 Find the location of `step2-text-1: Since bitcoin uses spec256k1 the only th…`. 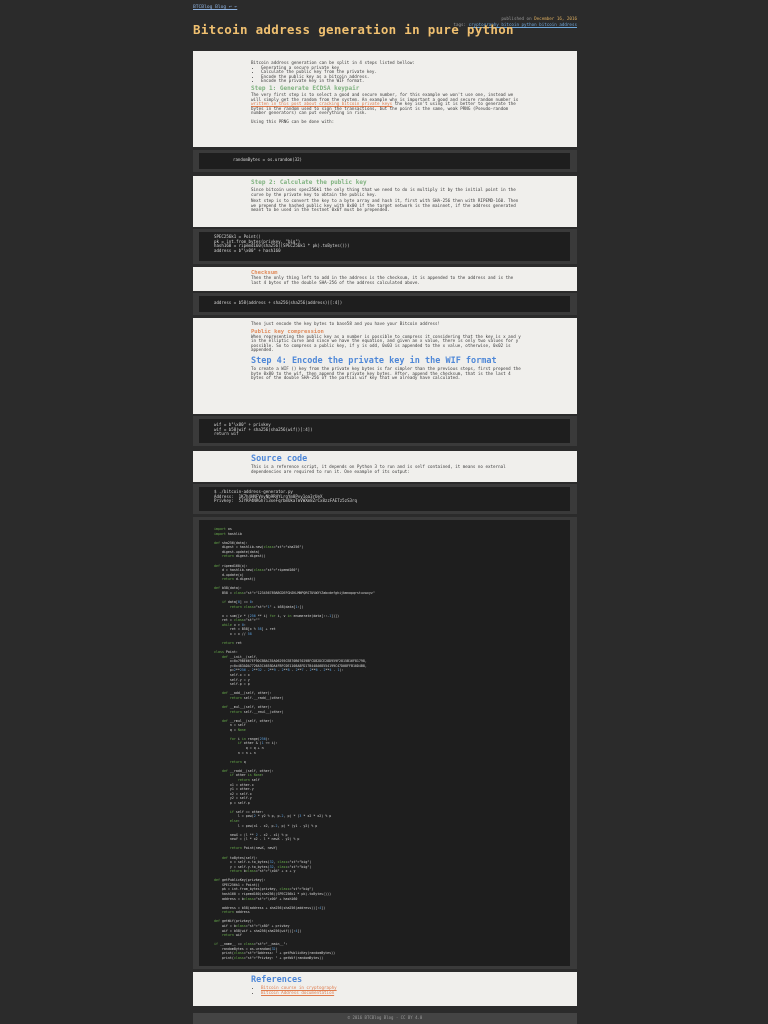

step2-text-1: Since bitcoin uses spec256k1 the only th… is located at coordinates (383, 192).